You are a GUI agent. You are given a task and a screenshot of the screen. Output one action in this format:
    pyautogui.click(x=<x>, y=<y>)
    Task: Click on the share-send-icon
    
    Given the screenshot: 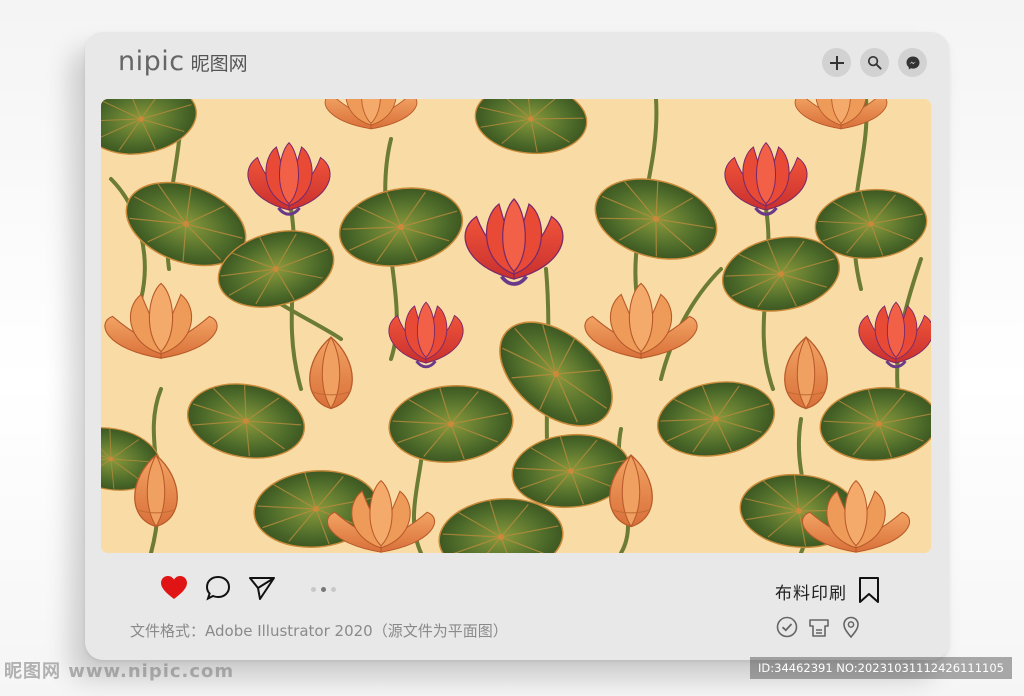 What is the action you would take?
    pyautogui.click(x=262, y=588)
    